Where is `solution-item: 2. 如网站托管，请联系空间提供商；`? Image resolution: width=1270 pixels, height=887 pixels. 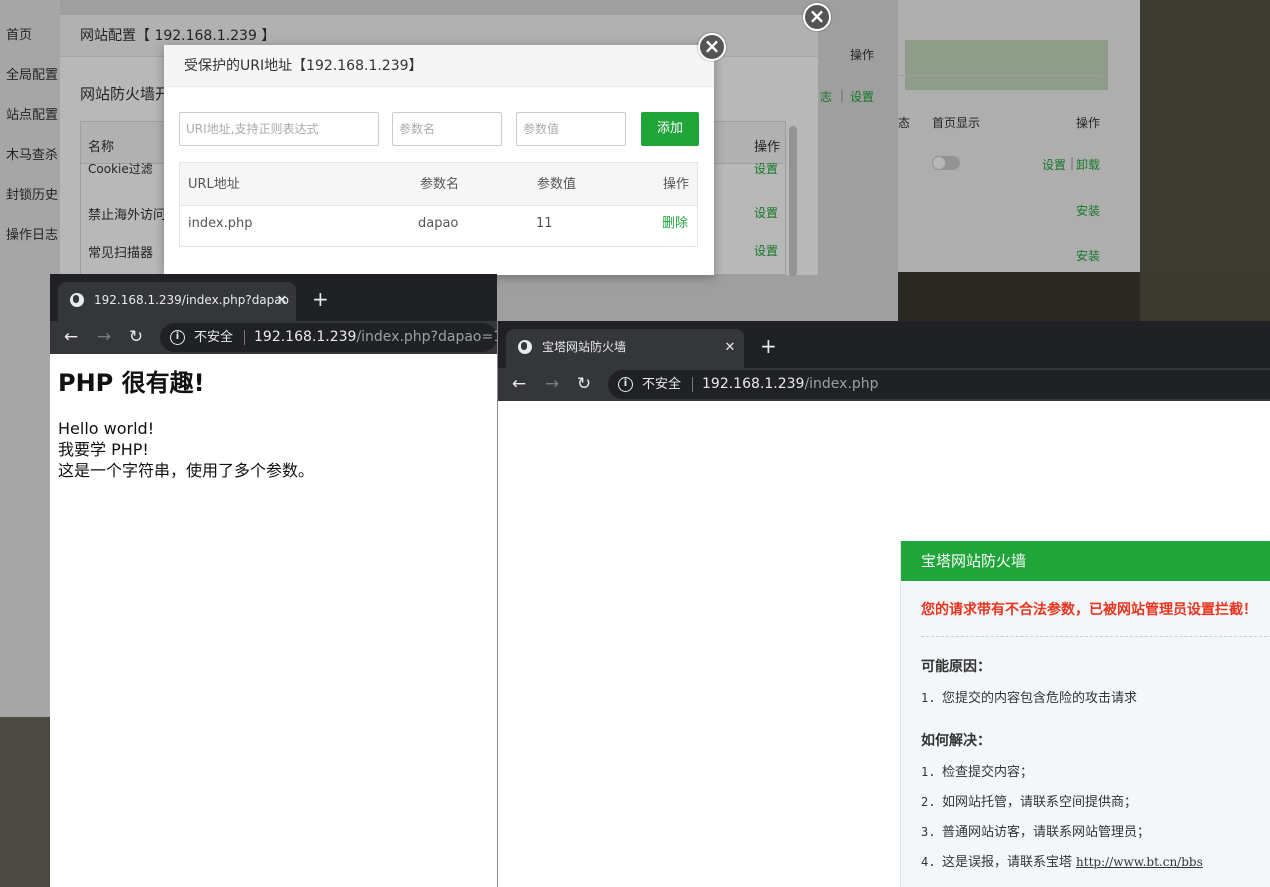 solution-item: 2. 如网站托管，请联系空间提供商； is located at coordinates (1029, 802).